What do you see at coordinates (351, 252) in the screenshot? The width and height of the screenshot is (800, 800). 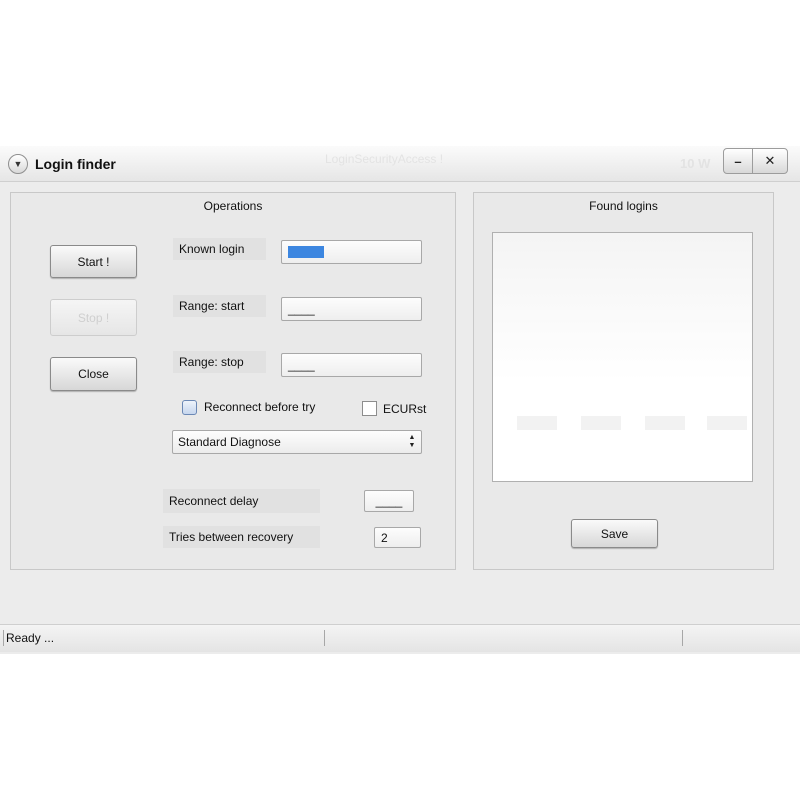 I see `known-login-field` at bounding box center [351, 252].